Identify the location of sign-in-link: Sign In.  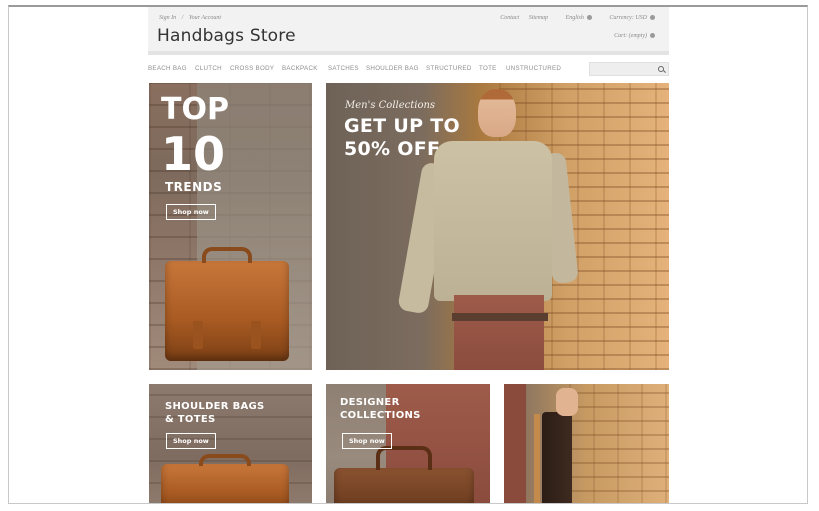
(167, 18).